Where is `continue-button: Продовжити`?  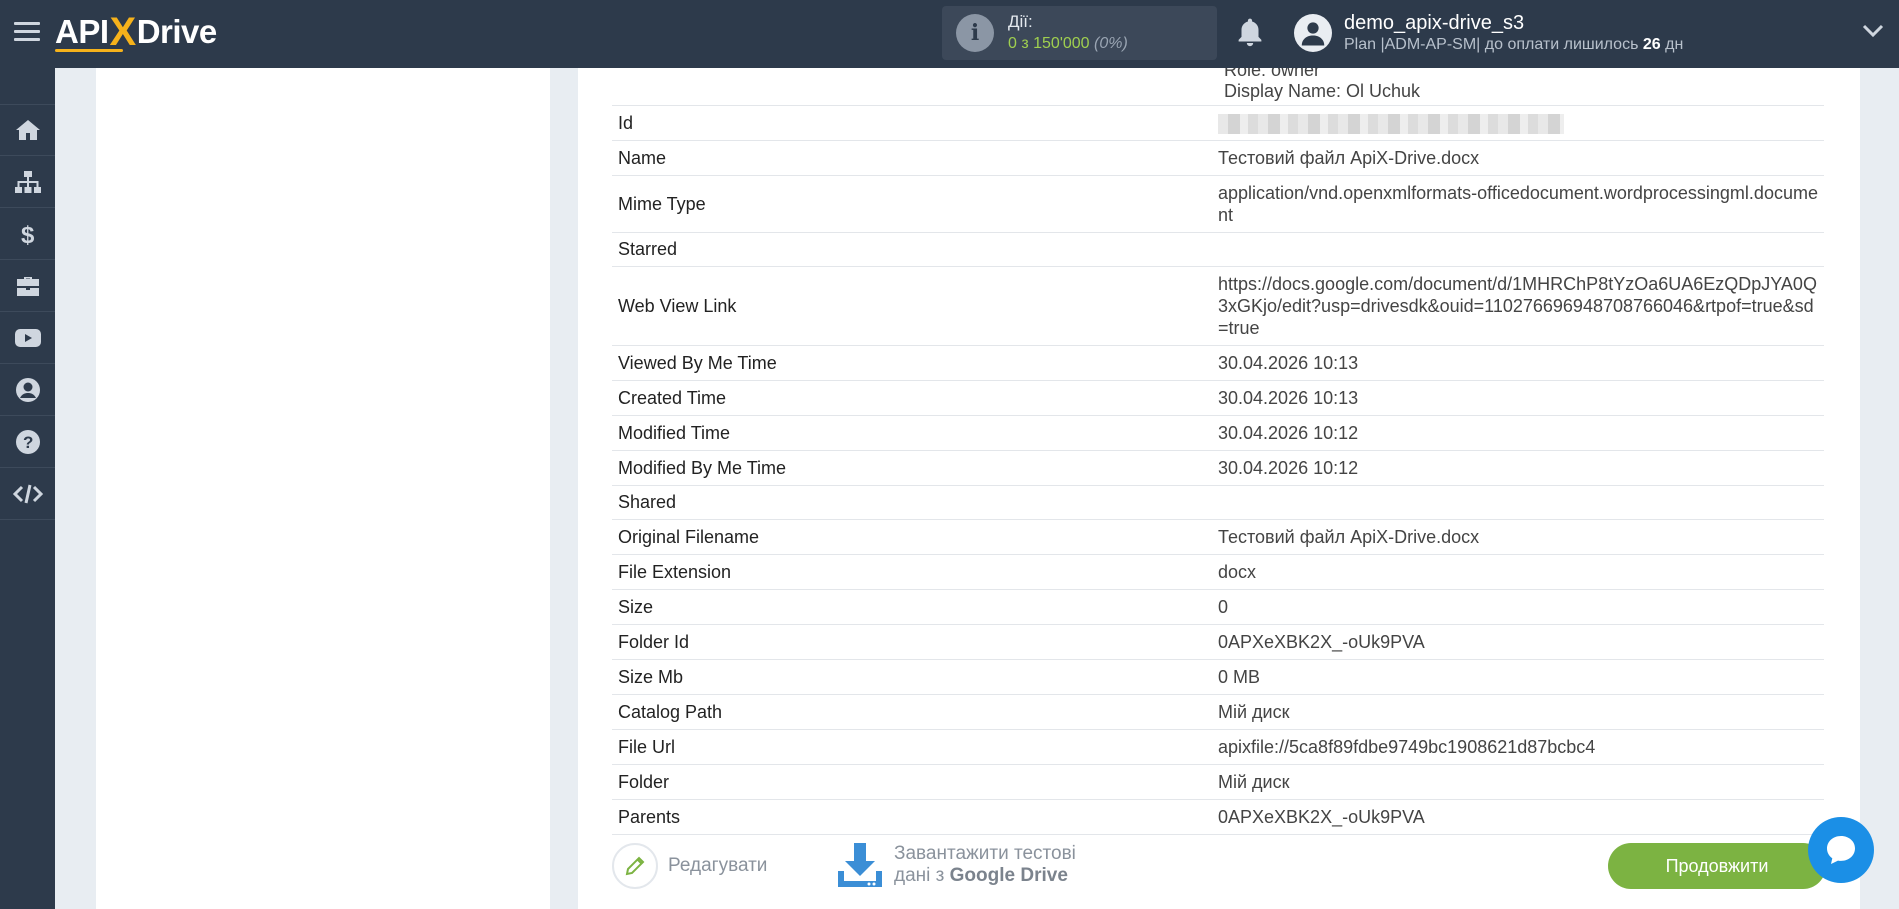
continue-button: Продовжити is located at coordinates (1717, 866).